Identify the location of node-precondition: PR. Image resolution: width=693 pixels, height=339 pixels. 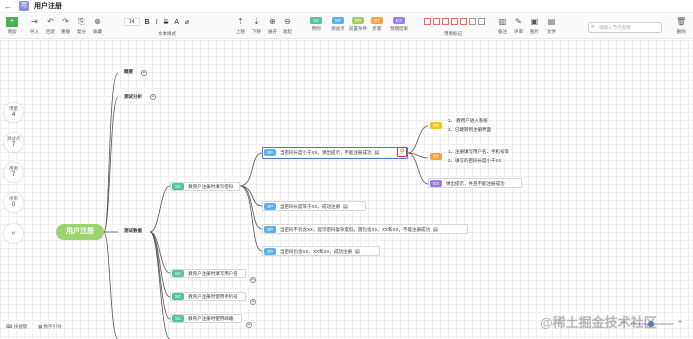
(436, 125).